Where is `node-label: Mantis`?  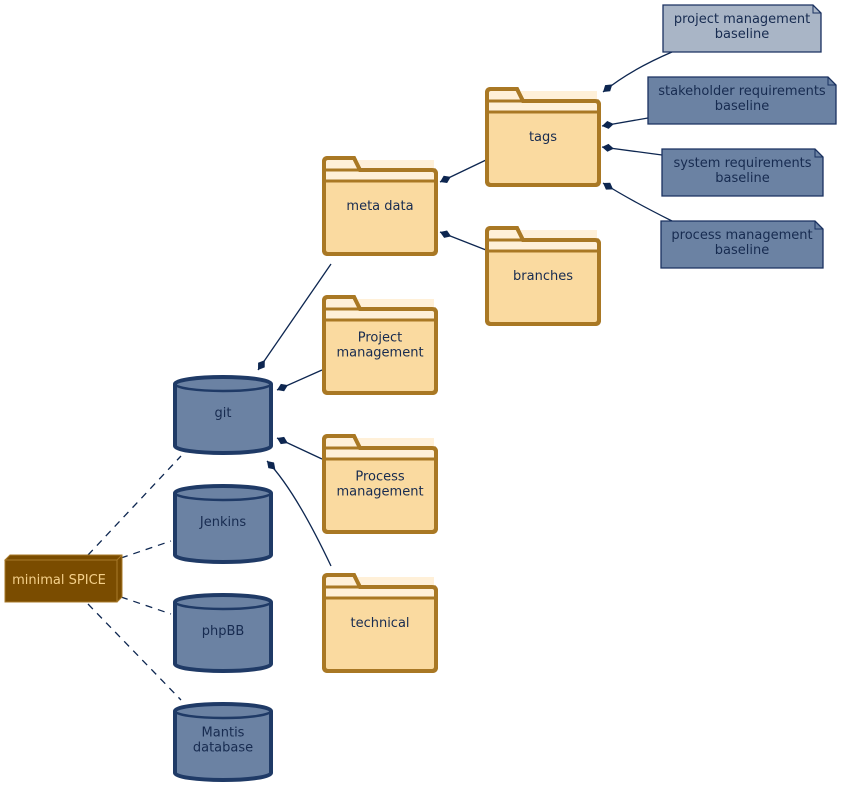 node-label: Mantis is located at coordinates (223, 733).